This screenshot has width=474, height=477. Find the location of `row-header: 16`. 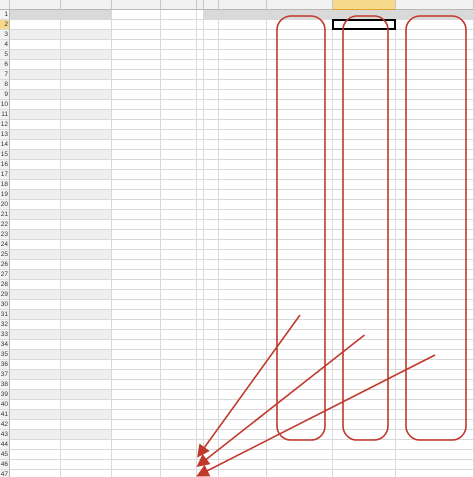

row-header: 16 is located at coordinates (5, 165).